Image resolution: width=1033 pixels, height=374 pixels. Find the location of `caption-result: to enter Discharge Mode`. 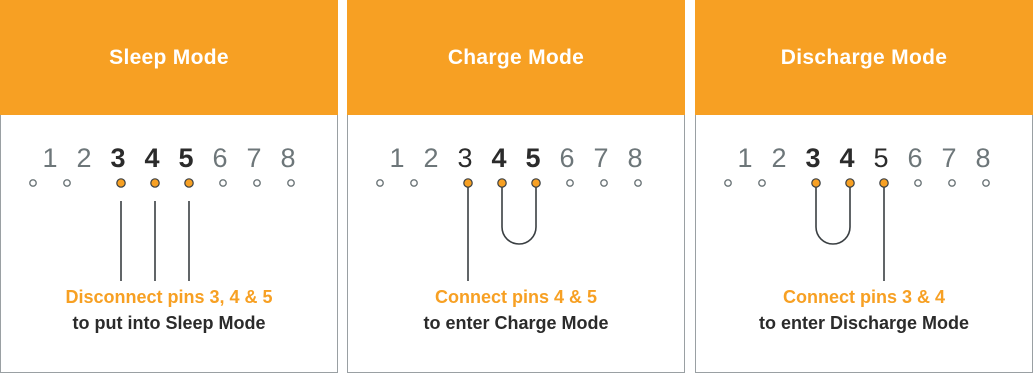

caption-result: to enter Discharge Mode is located at coordinates (864, 323).